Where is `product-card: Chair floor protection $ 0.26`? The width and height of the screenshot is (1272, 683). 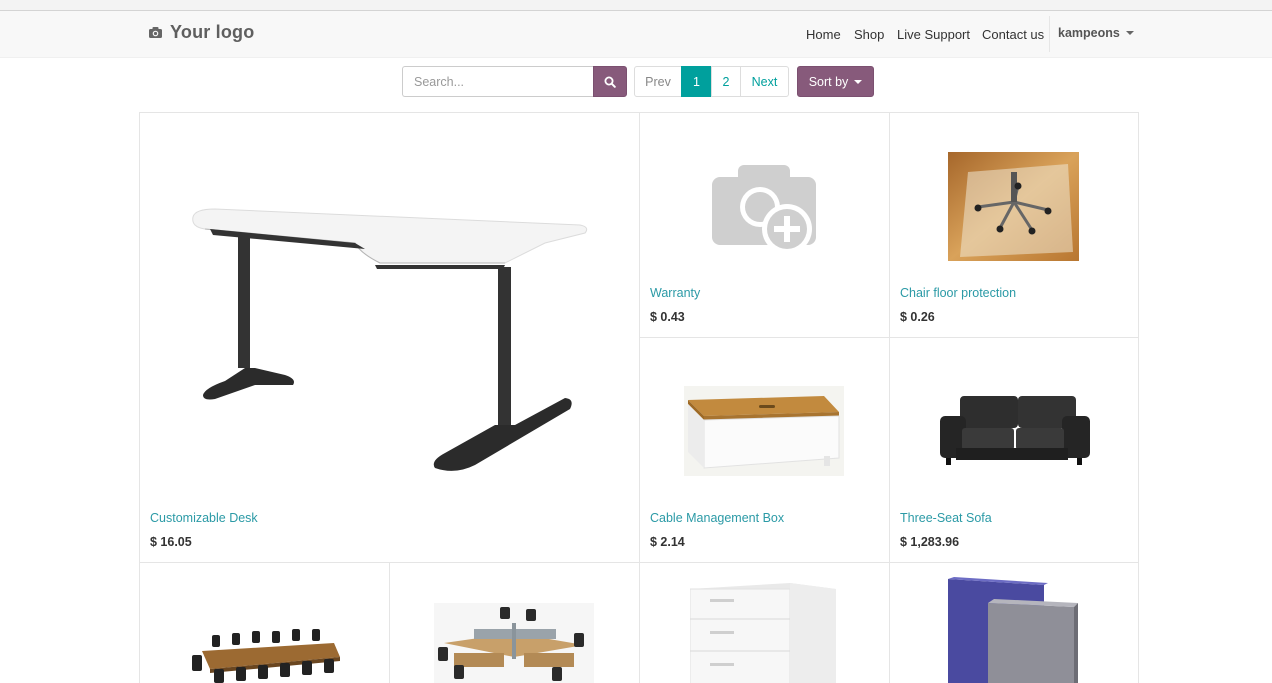
product-card: Chair floor protection $ 0.26 is located at coordinates (1014, 224).